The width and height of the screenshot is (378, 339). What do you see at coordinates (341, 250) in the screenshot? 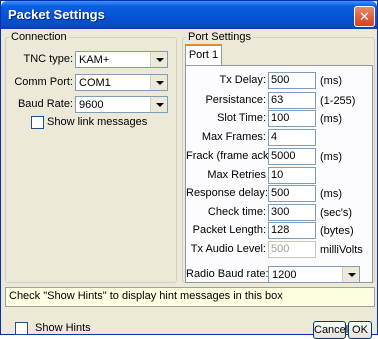
I see `field-unit: milliVolts` at bounding box center [341, 250].